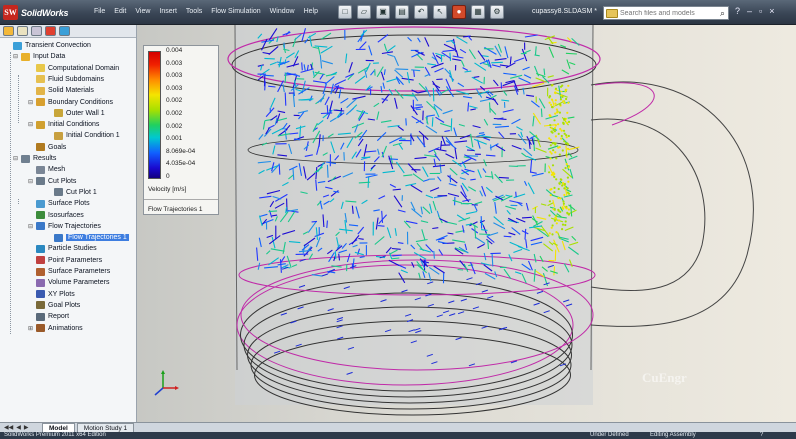 The image size is (796, 439). I want to click on tree-item-volume-parameters: Volume Parameters, so click(72, 282).